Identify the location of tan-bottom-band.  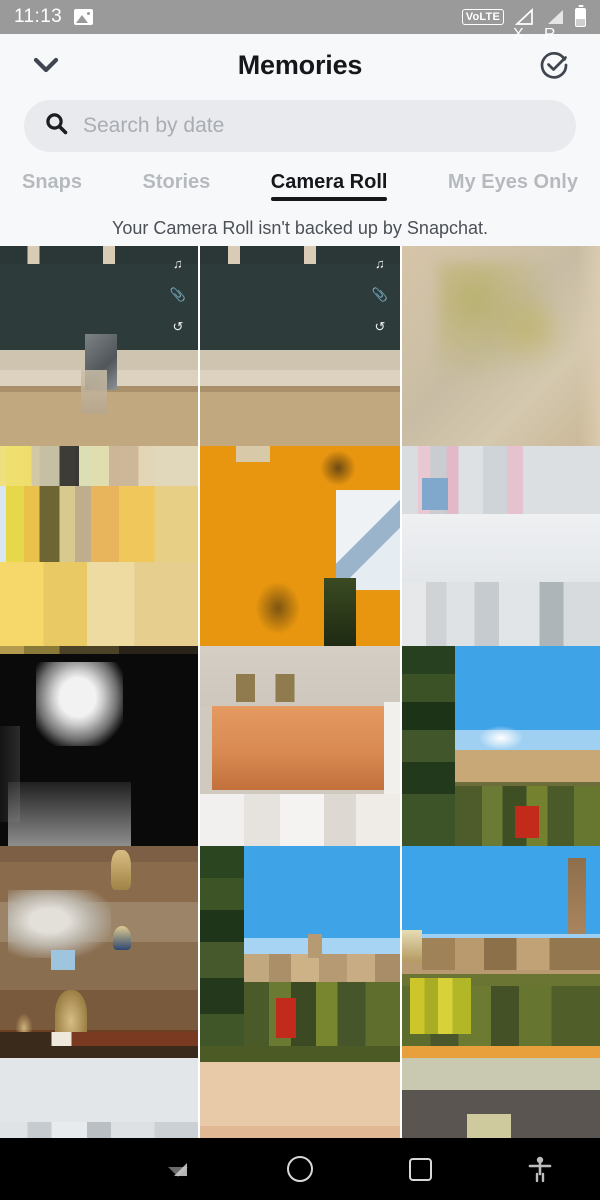
(300, 820).